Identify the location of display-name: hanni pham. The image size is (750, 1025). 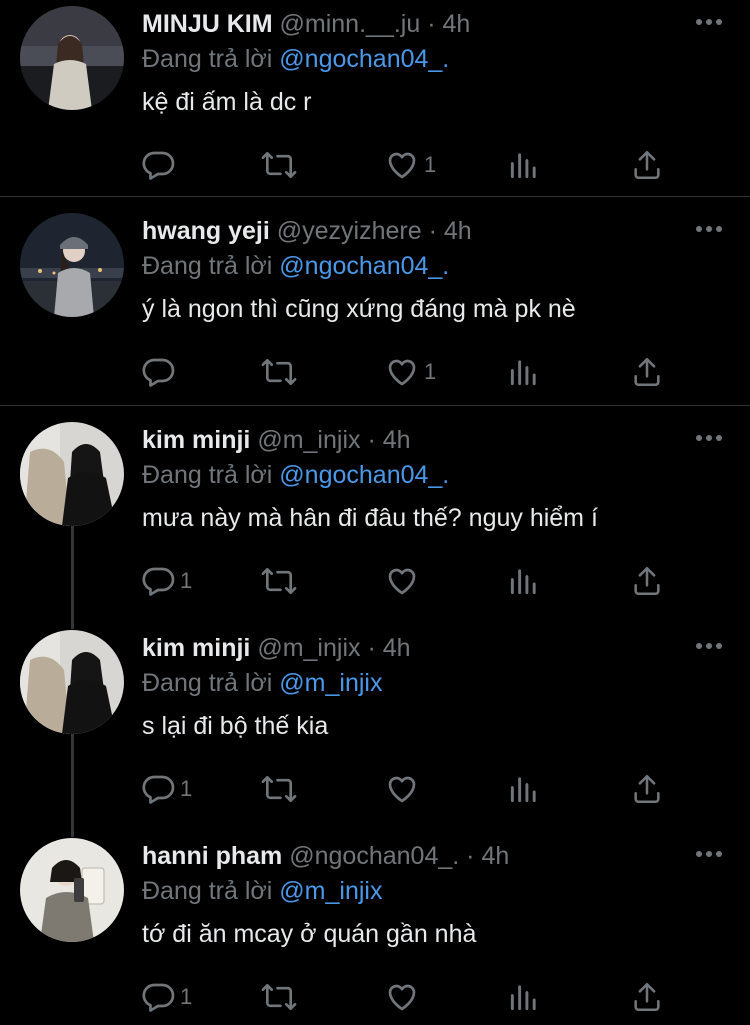
(212, 856).